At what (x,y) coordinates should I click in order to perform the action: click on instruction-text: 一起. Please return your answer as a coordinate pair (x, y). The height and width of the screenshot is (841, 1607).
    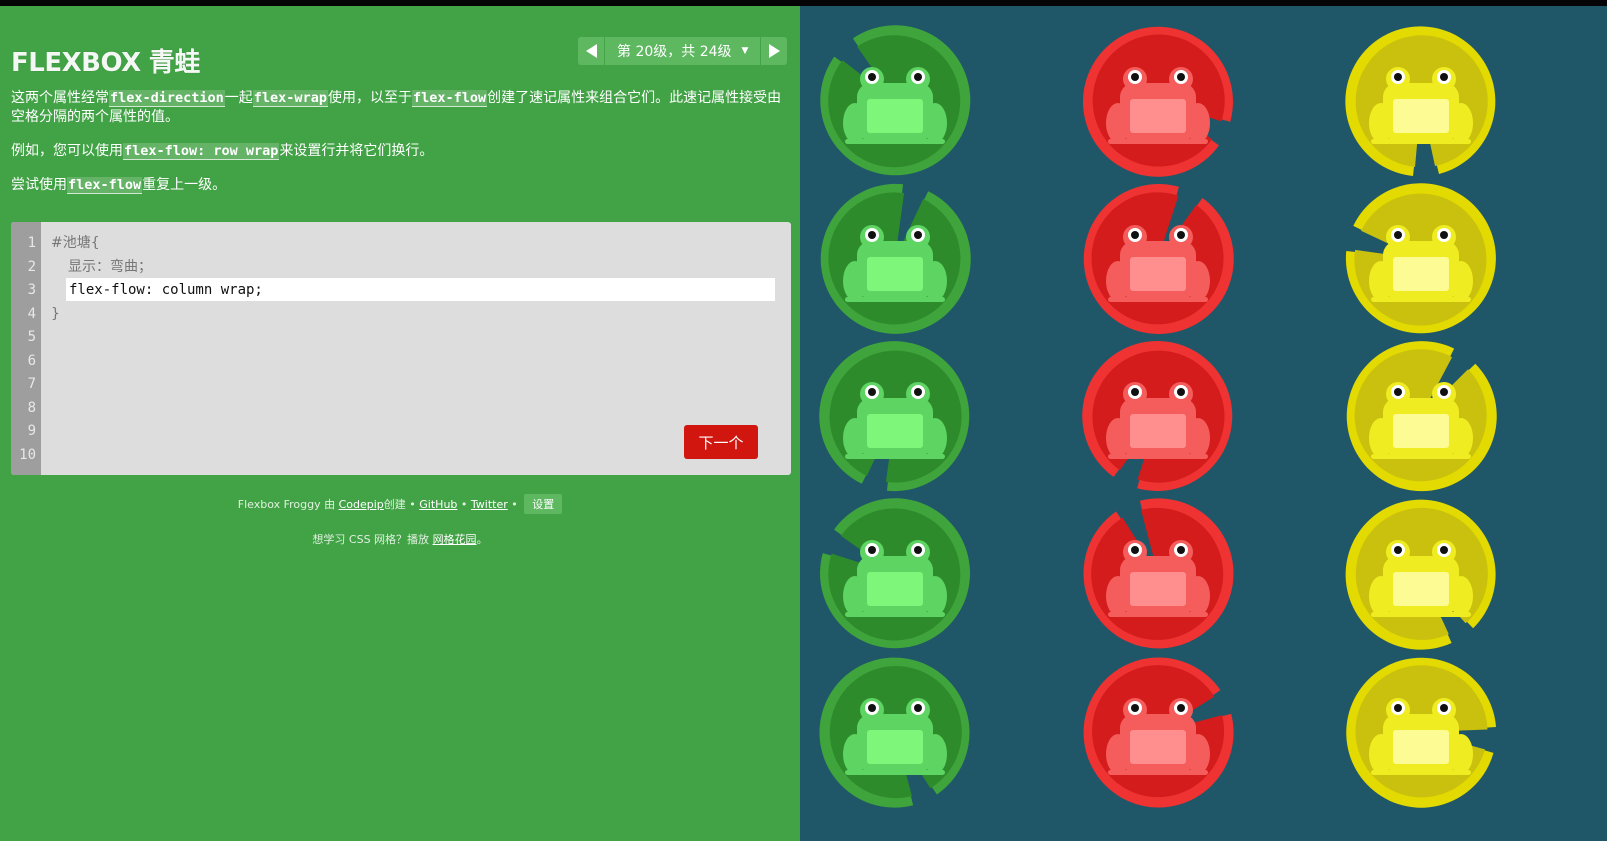
    Looking at the image, I should click on (238, 98).